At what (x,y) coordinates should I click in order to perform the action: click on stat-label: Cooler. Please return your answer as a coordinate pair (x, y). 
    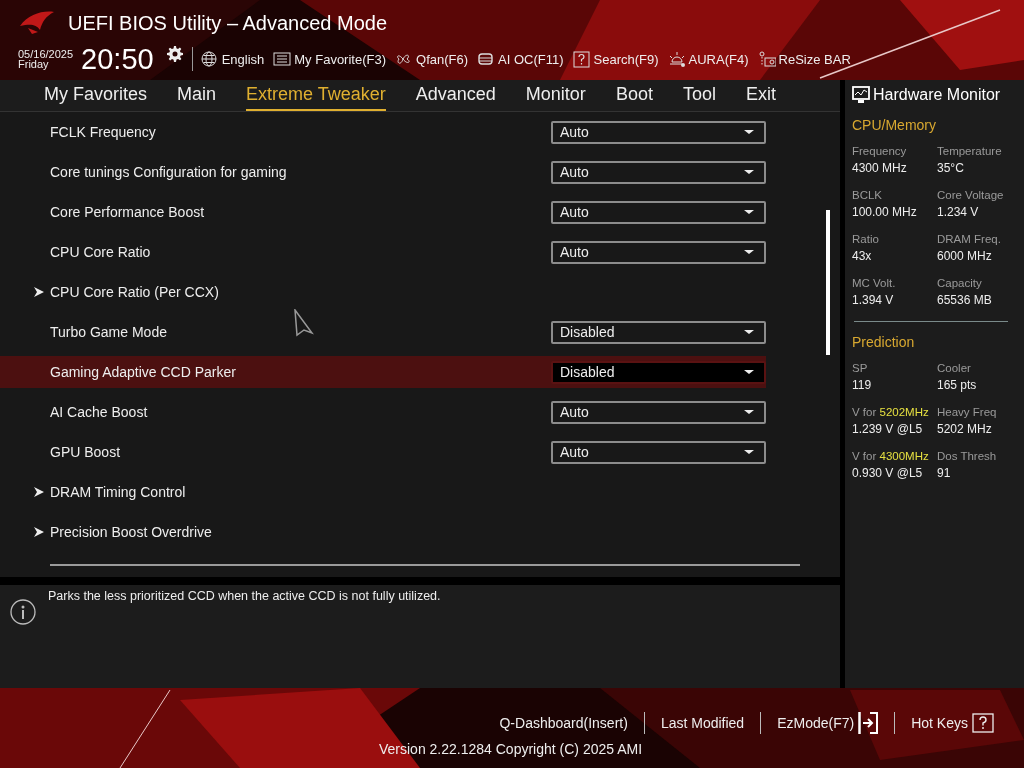
    Looking at the image, I should click on (954, 368).